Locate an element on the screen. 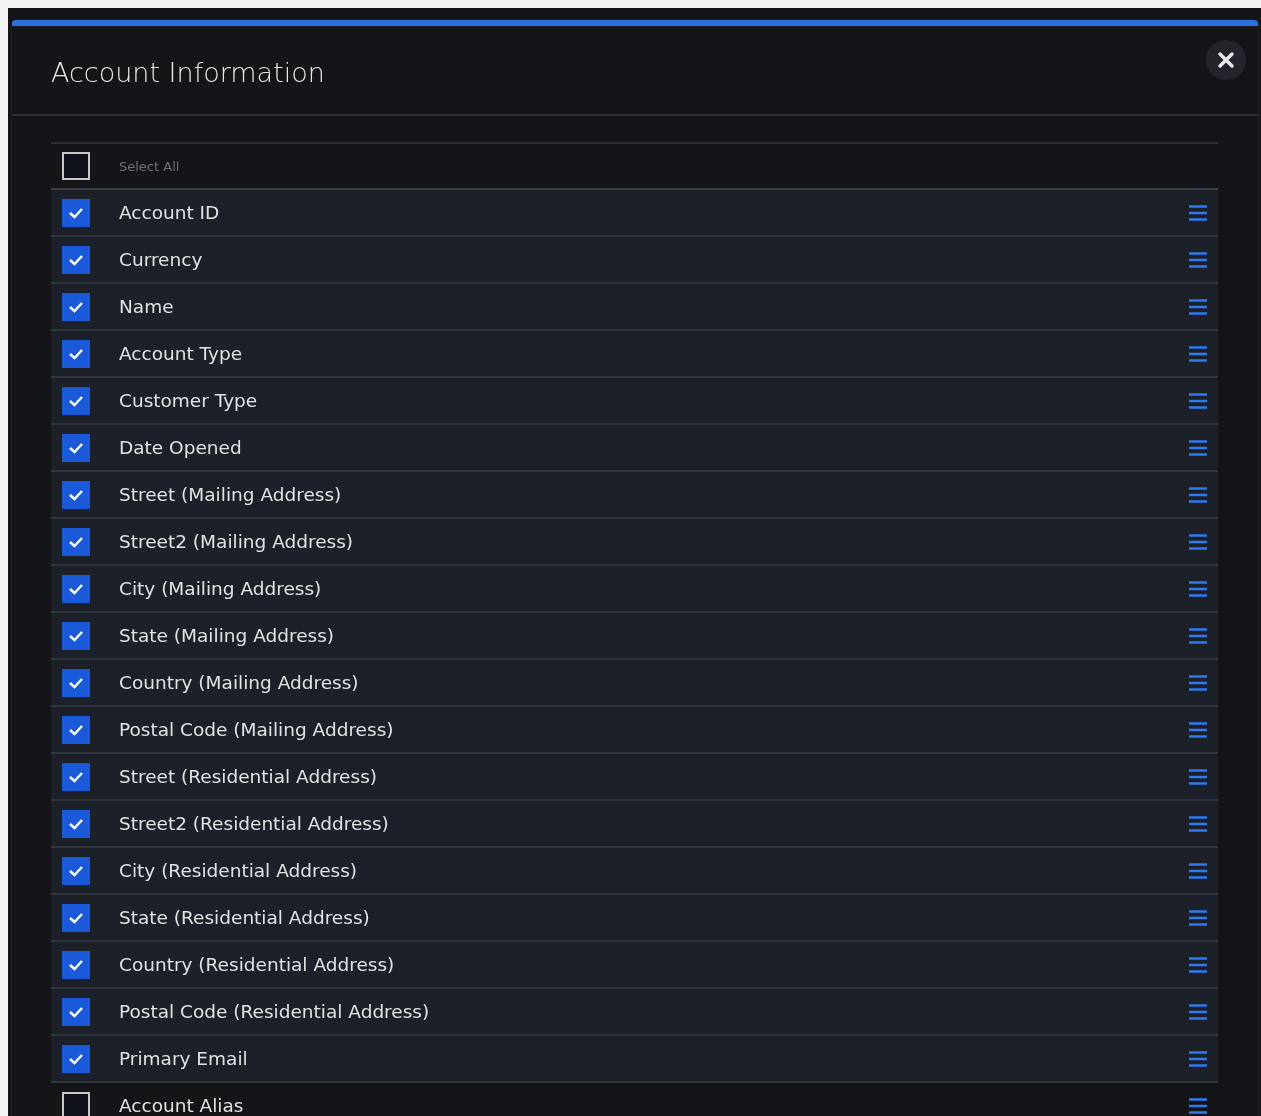 The width and height of the screenshot is (1261, 1116). field-label: Country (Mailing Address) is located at coordinates (239, 682).